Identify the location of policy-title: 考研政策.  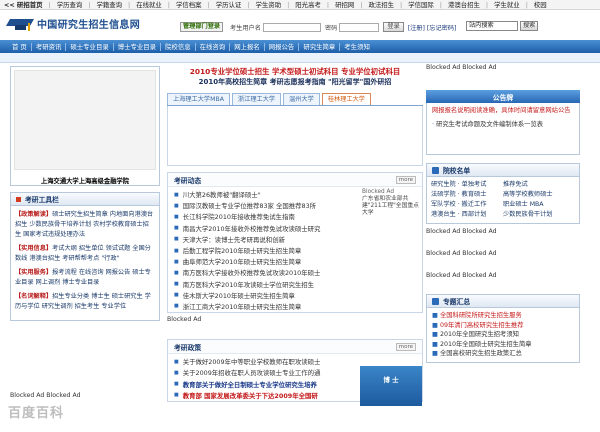
(188, 347).